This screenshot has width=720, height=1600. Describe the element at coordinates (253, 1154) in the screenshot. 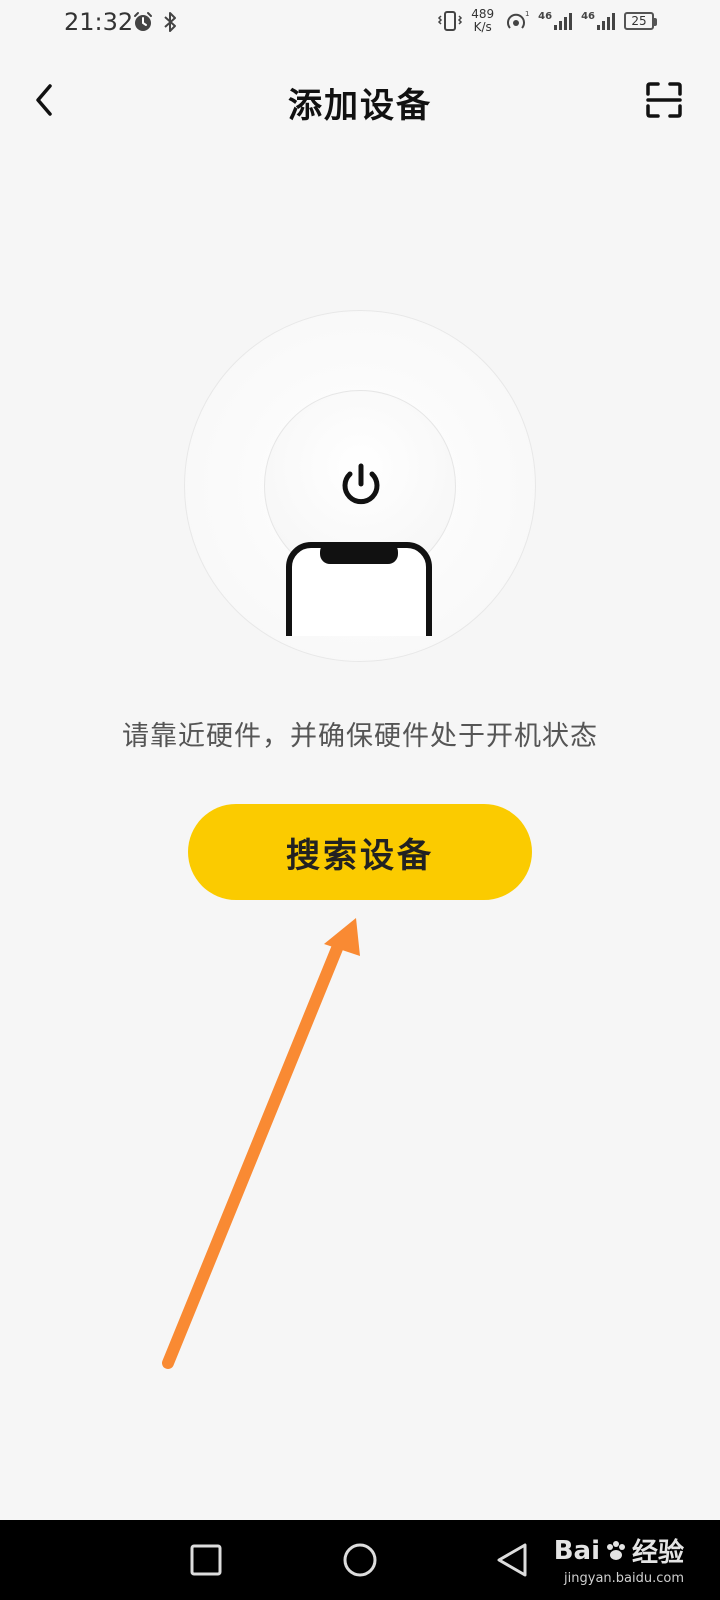

I see `arrow-shaft` at that location.